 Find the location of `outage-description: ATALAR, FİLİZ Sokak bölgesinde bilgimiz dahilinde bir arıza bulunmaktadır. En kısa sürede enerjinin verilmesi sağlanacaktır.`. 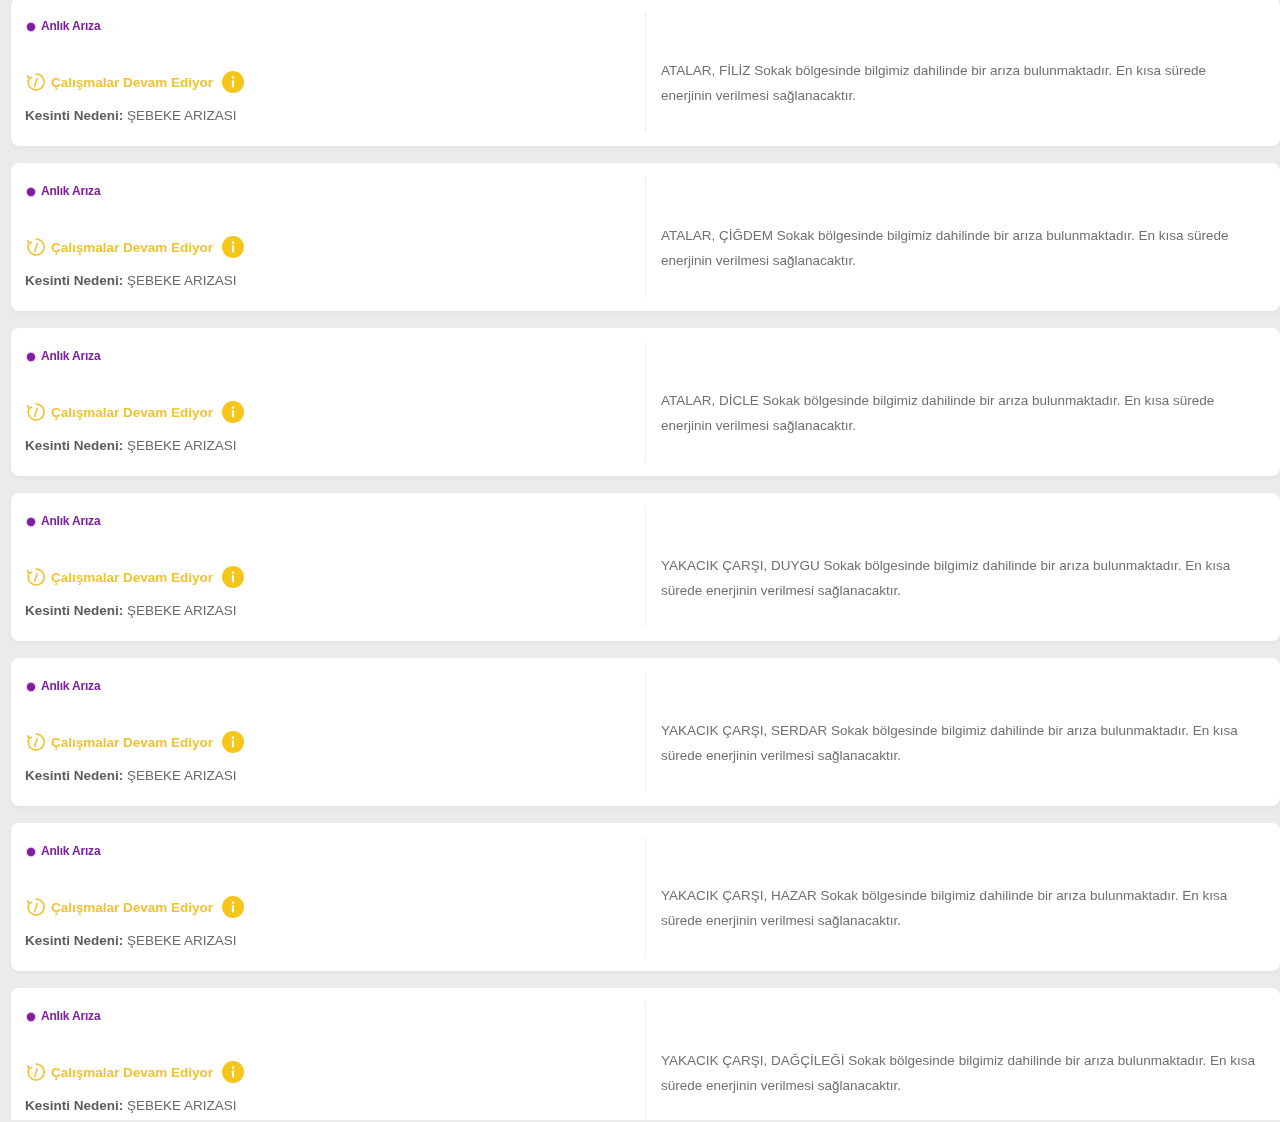

outage-description: ATALAR, FİLİZ Sokak bölgesinde bilgimiz dahilinde bir arıza bulunmaktadır. En kısa sürede enerjinin verilmesi sağlanacaktır. is located at coordinates (934, 83).